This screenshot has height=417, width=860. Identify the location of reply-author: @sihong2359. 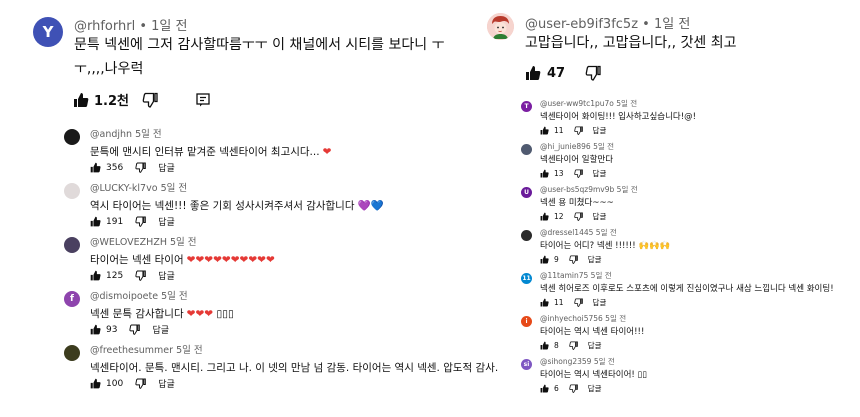
(565, 361).